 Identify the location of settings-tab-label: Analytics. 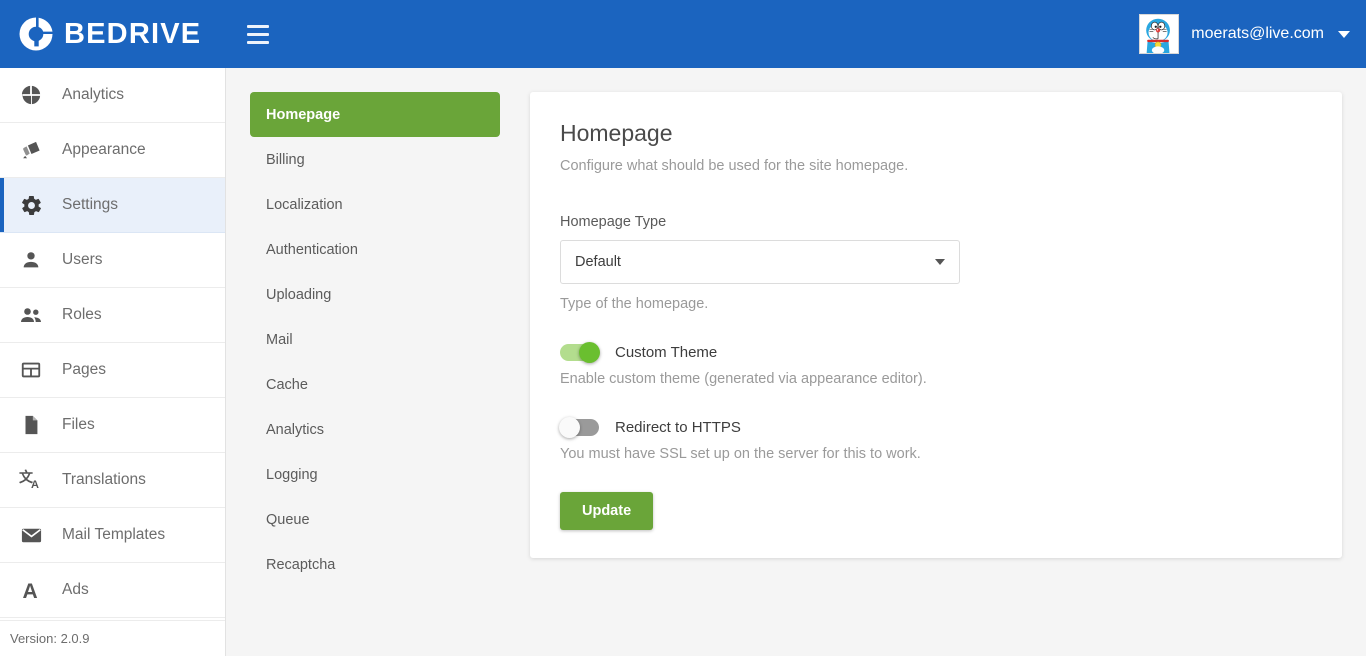
(295, 429).